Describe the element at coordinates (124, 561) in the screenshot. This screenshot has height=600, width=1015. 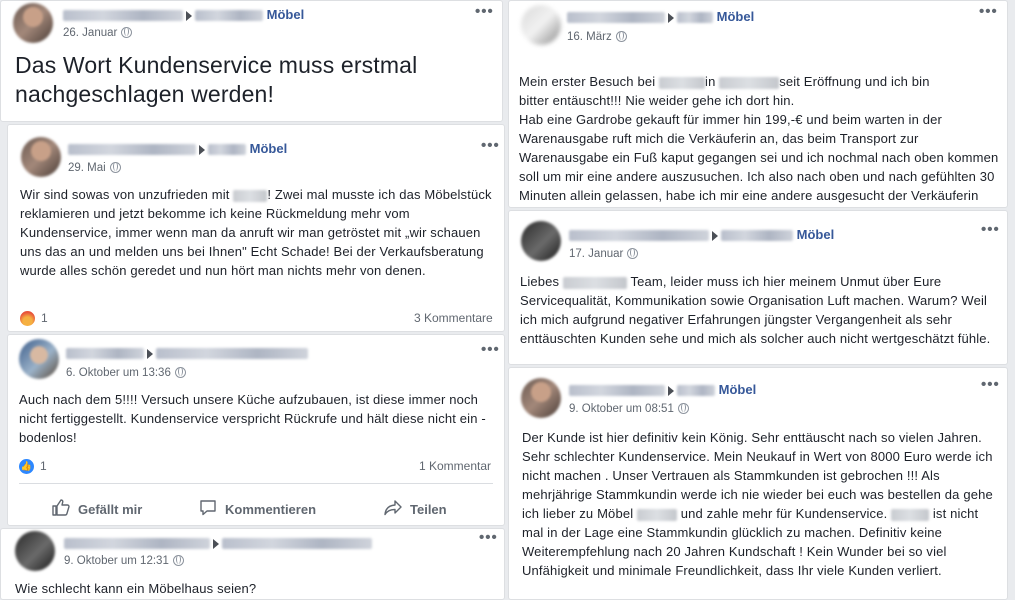
I see `post-timestamp: 9. Oktober um 12:31` at that location.